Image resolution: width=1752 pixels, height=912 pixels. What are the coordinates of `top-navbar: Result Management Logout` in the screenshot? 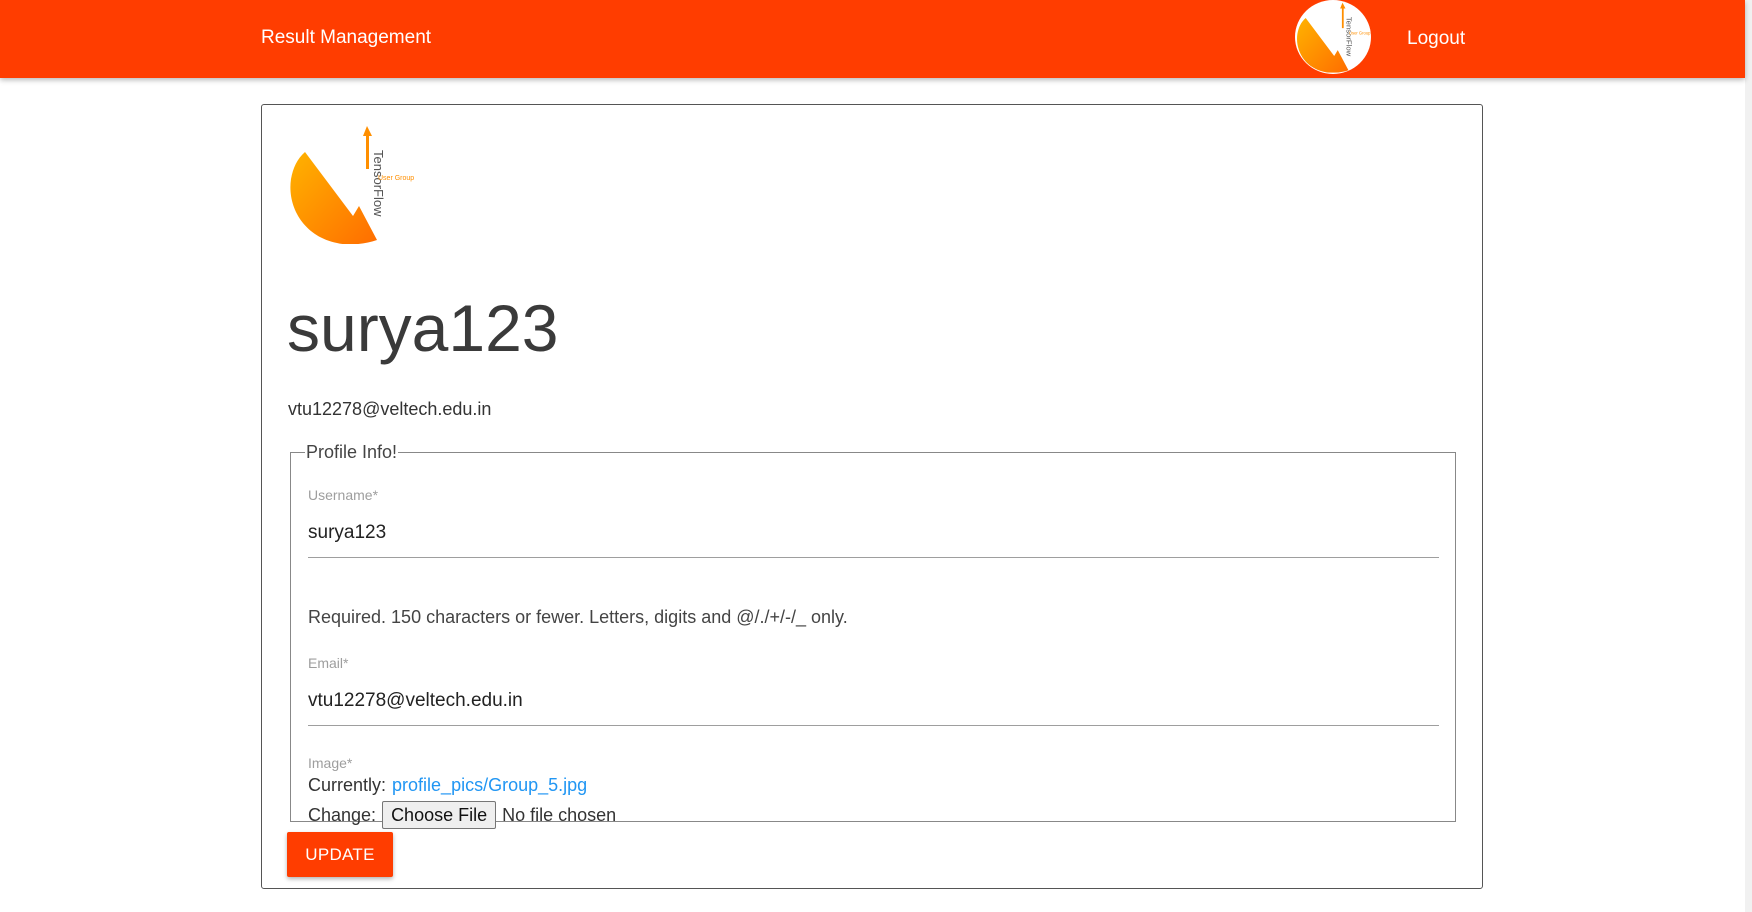 It's located at (872, 39).